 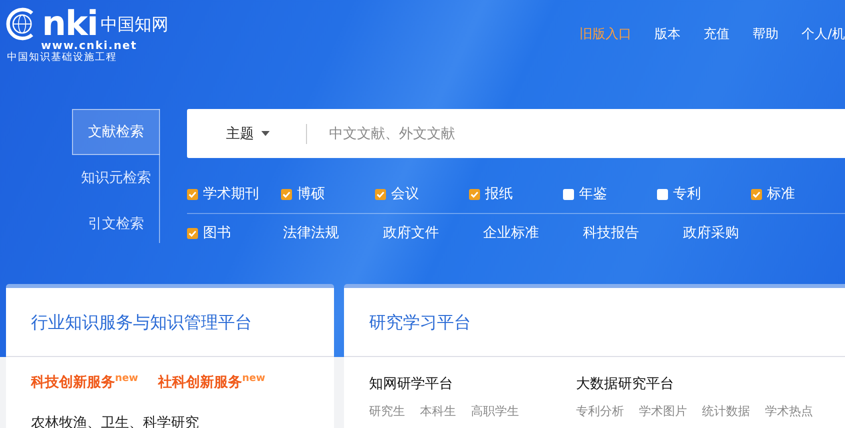 I want to click on nav-link: 充值, so click(x=717, y=34).